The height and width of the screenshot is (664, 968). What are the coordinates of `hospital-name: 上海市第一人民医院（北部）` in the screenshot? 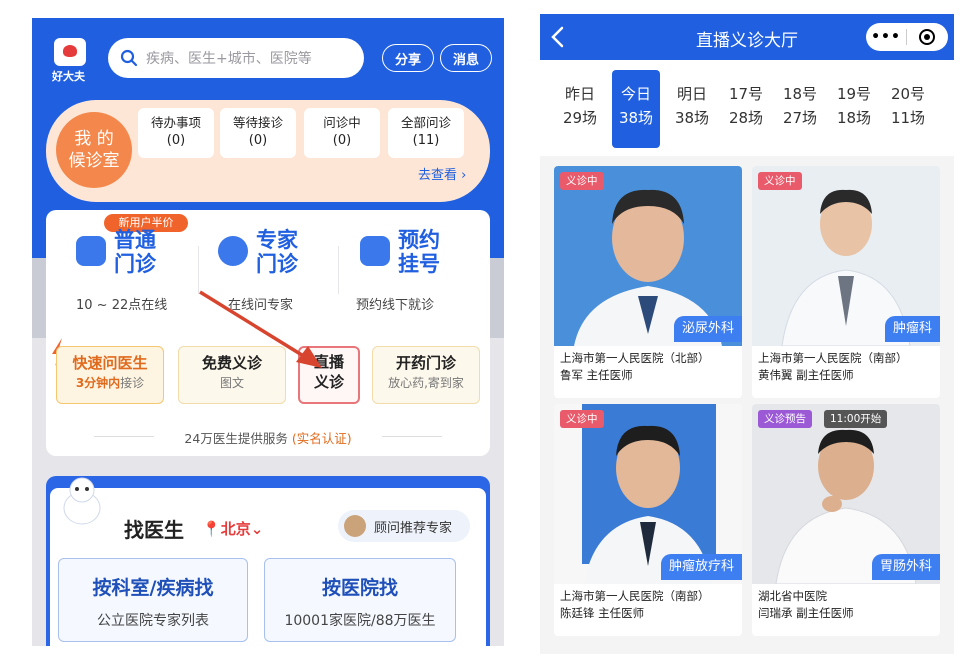 It's located at (635, 358).